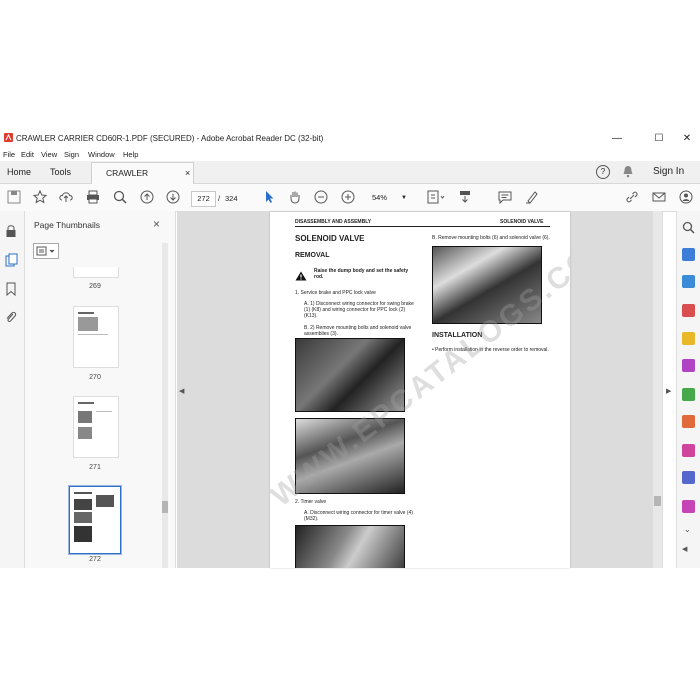 Image resolution: width=700 pixels, height=700 pixels. What do you see at coordinates (11, 319) in the screenshot?
I see `attachment-icon` at bounding box center [11, 319].